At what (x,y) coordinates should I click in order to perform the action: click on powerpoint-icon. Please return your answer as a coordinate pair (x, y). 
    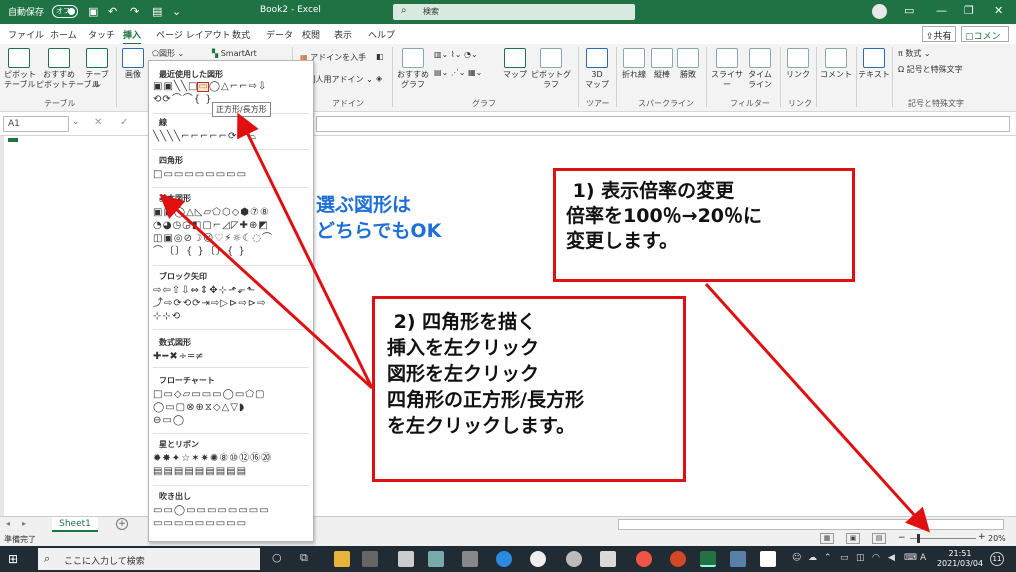
    Looking at the image, I should click on (678, 559).